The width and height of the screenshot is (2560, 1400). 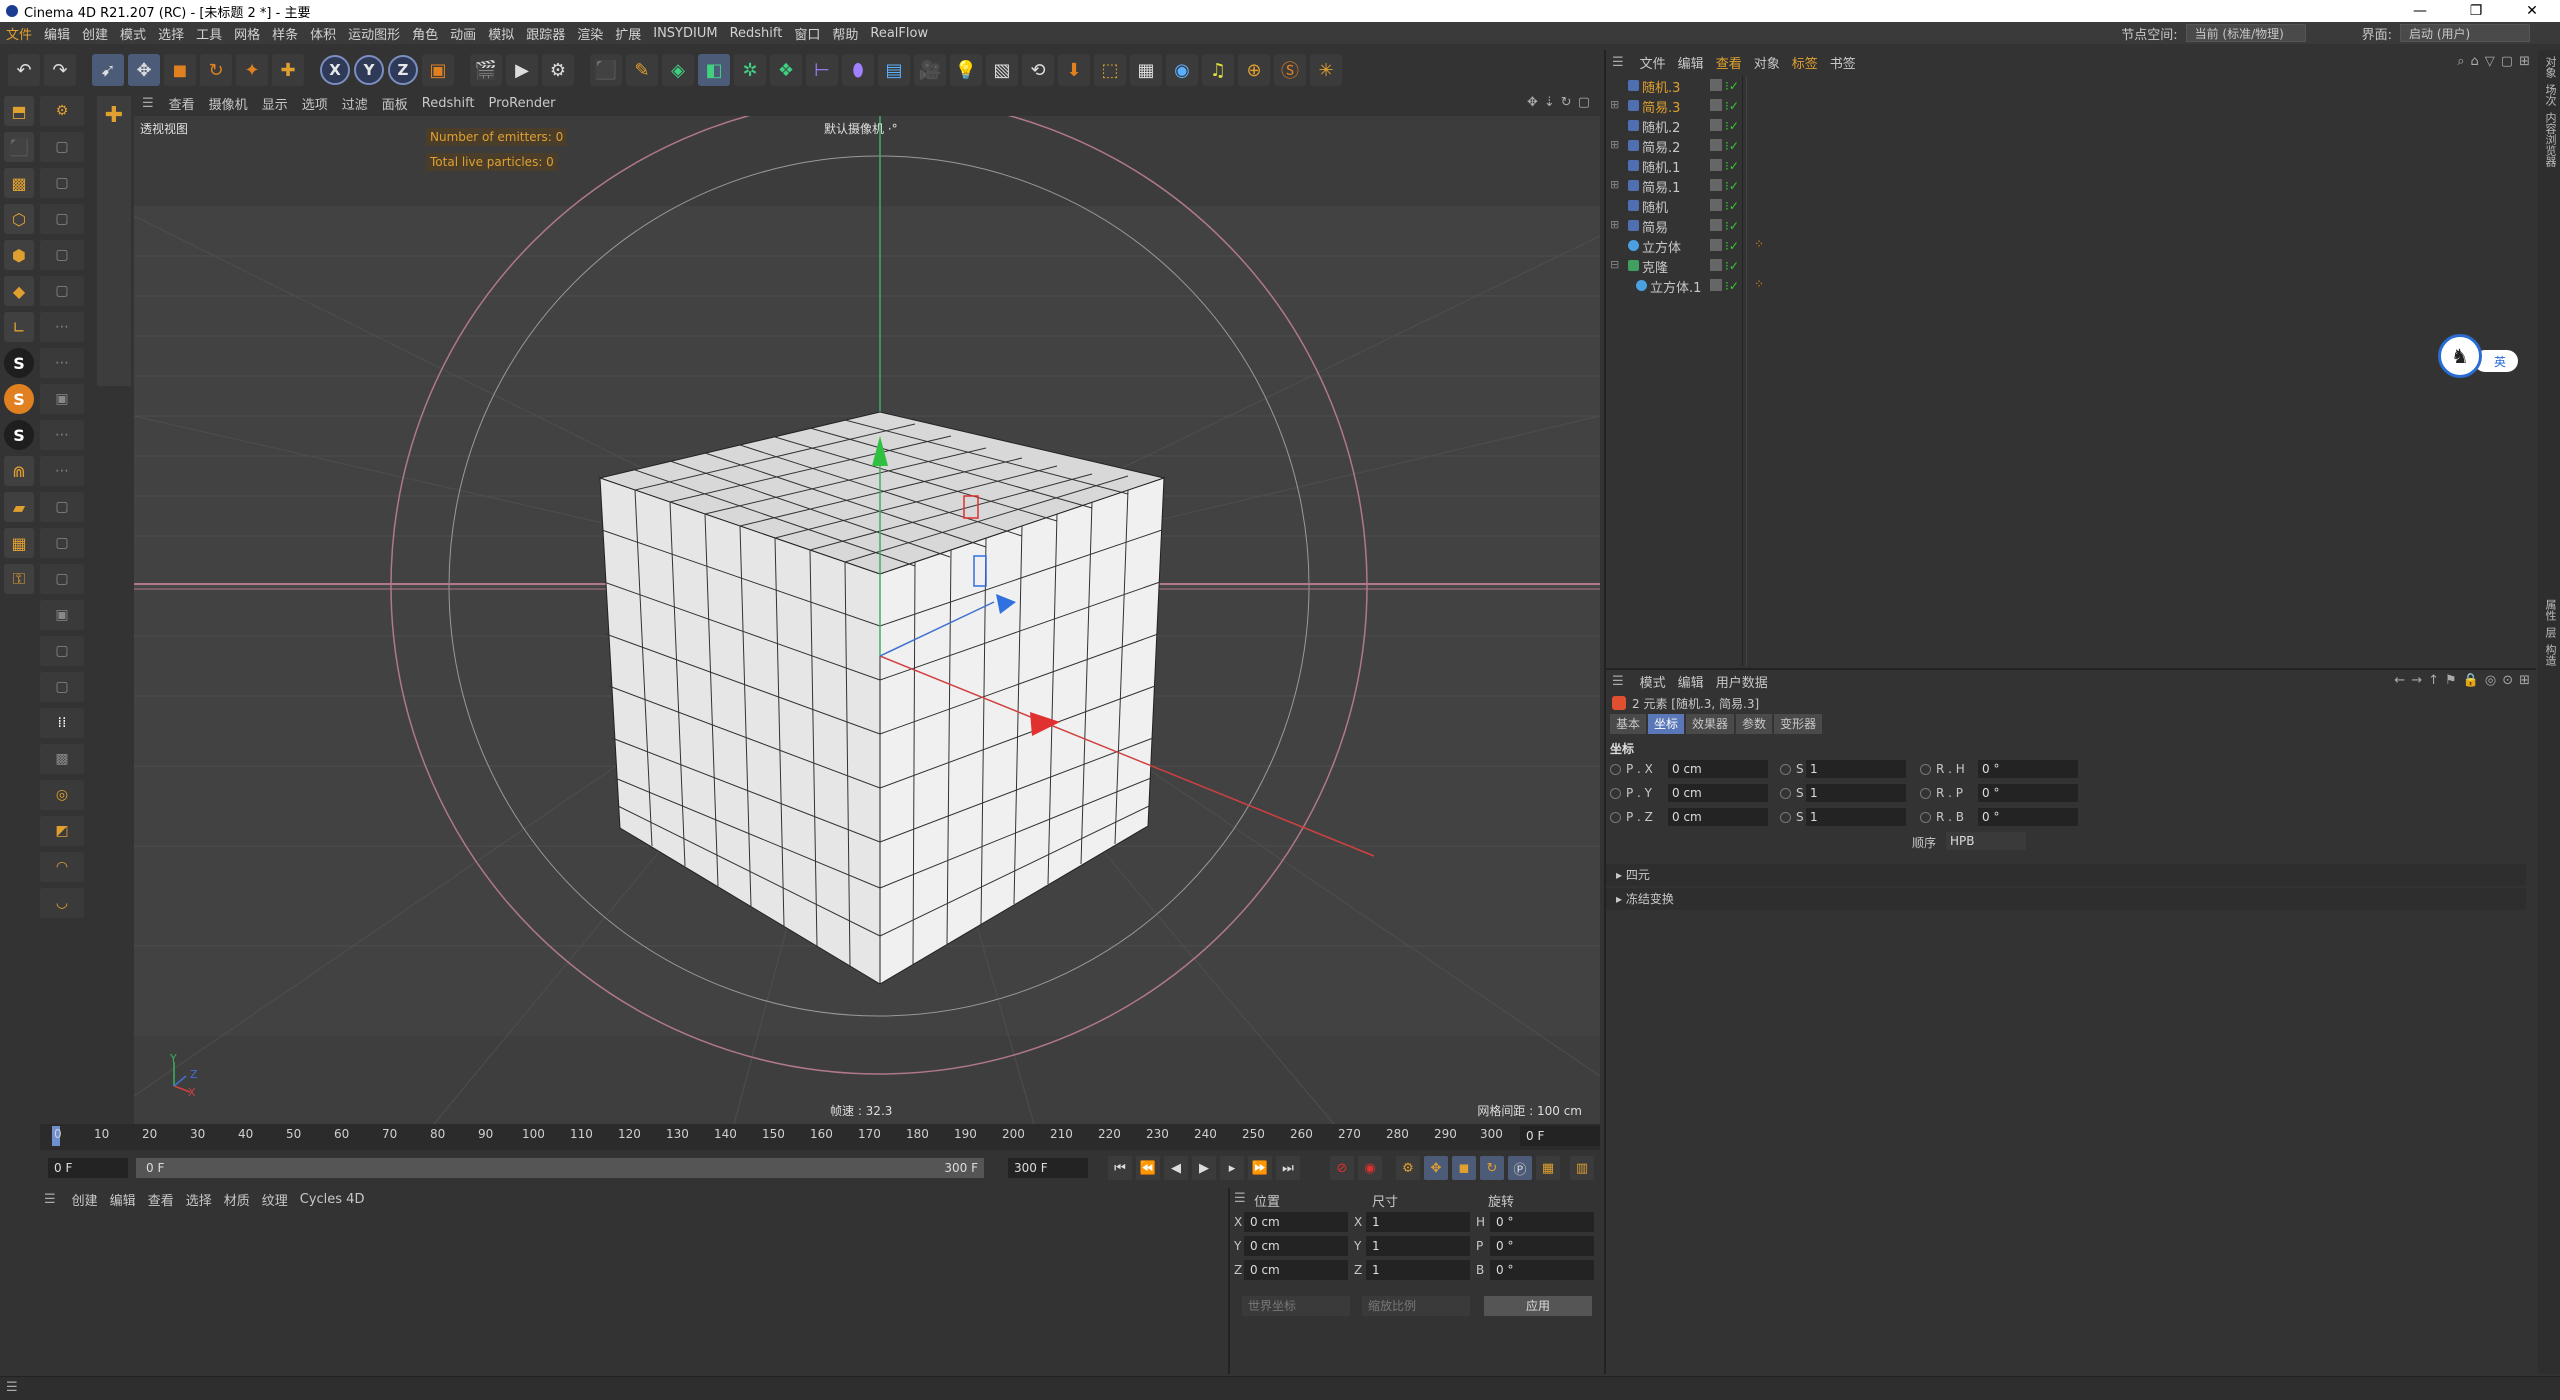 What do you see at coordinates (807, 33) in the screenshot?
I see `menu-window: 窗口` at bounding box center [807, 33].